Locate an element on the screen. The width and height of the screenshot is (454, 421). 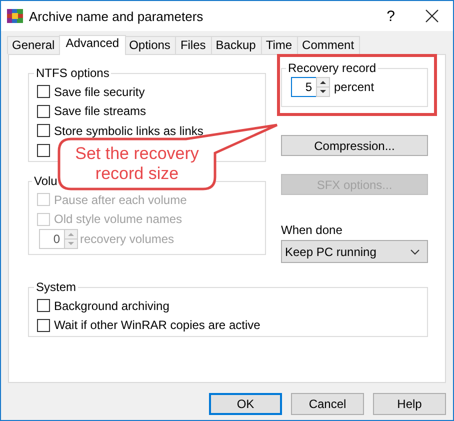
tab: General is located at coordinates (34, 45).